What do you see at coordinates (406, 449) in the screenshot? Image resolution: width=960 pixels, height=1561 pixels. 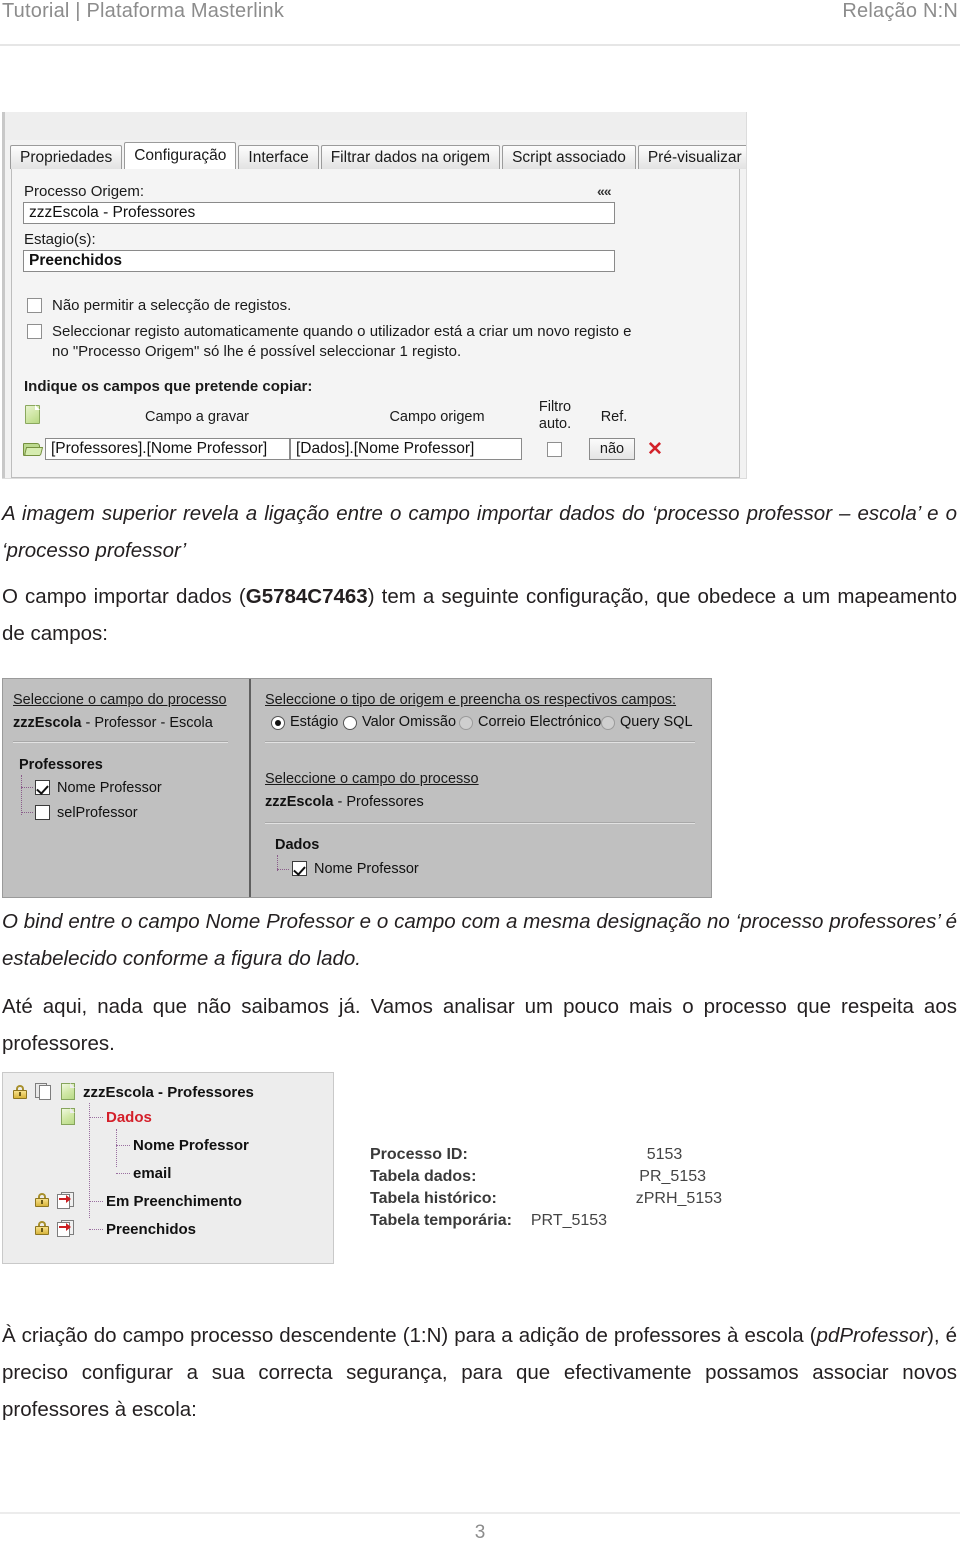 I see `campo-origem-input: [Dados].[Nome Professor]` at bounding box center [406, 449].